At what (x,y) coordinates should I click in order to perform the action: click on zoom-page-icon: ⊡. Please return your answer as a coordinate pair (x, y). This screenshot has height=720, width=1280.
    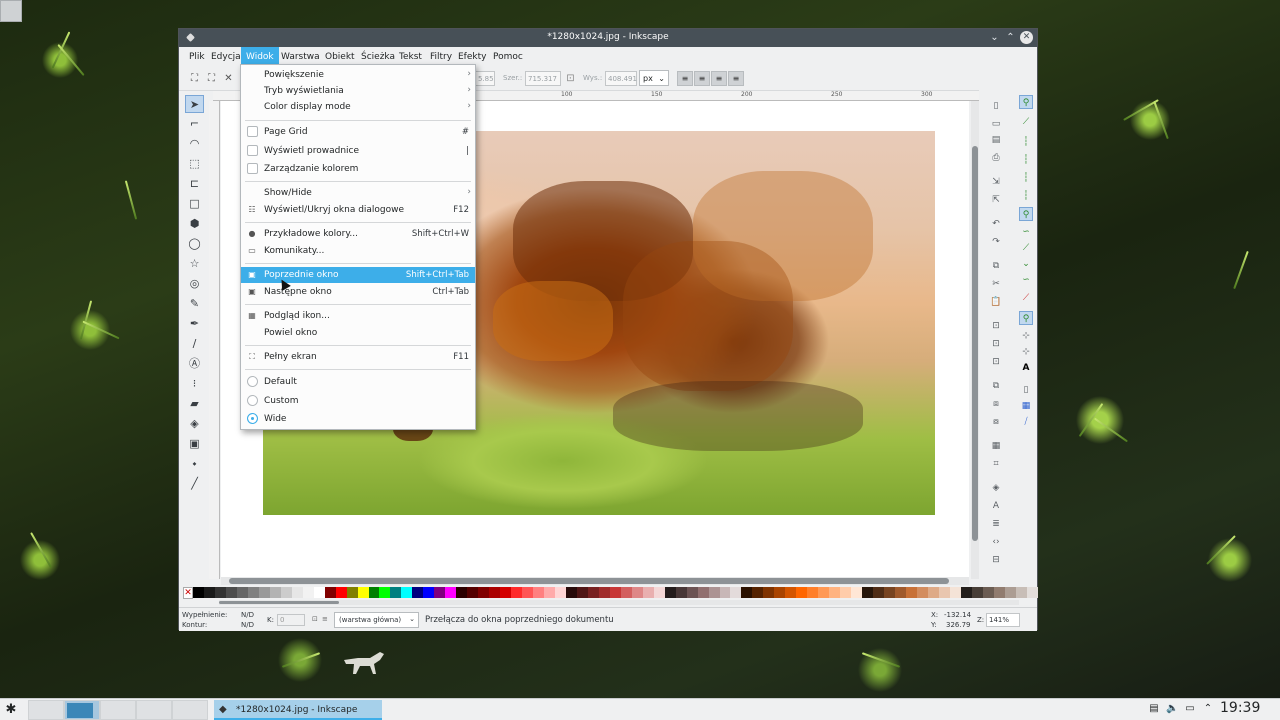
    Looking at the image, I should click on (996, 362).